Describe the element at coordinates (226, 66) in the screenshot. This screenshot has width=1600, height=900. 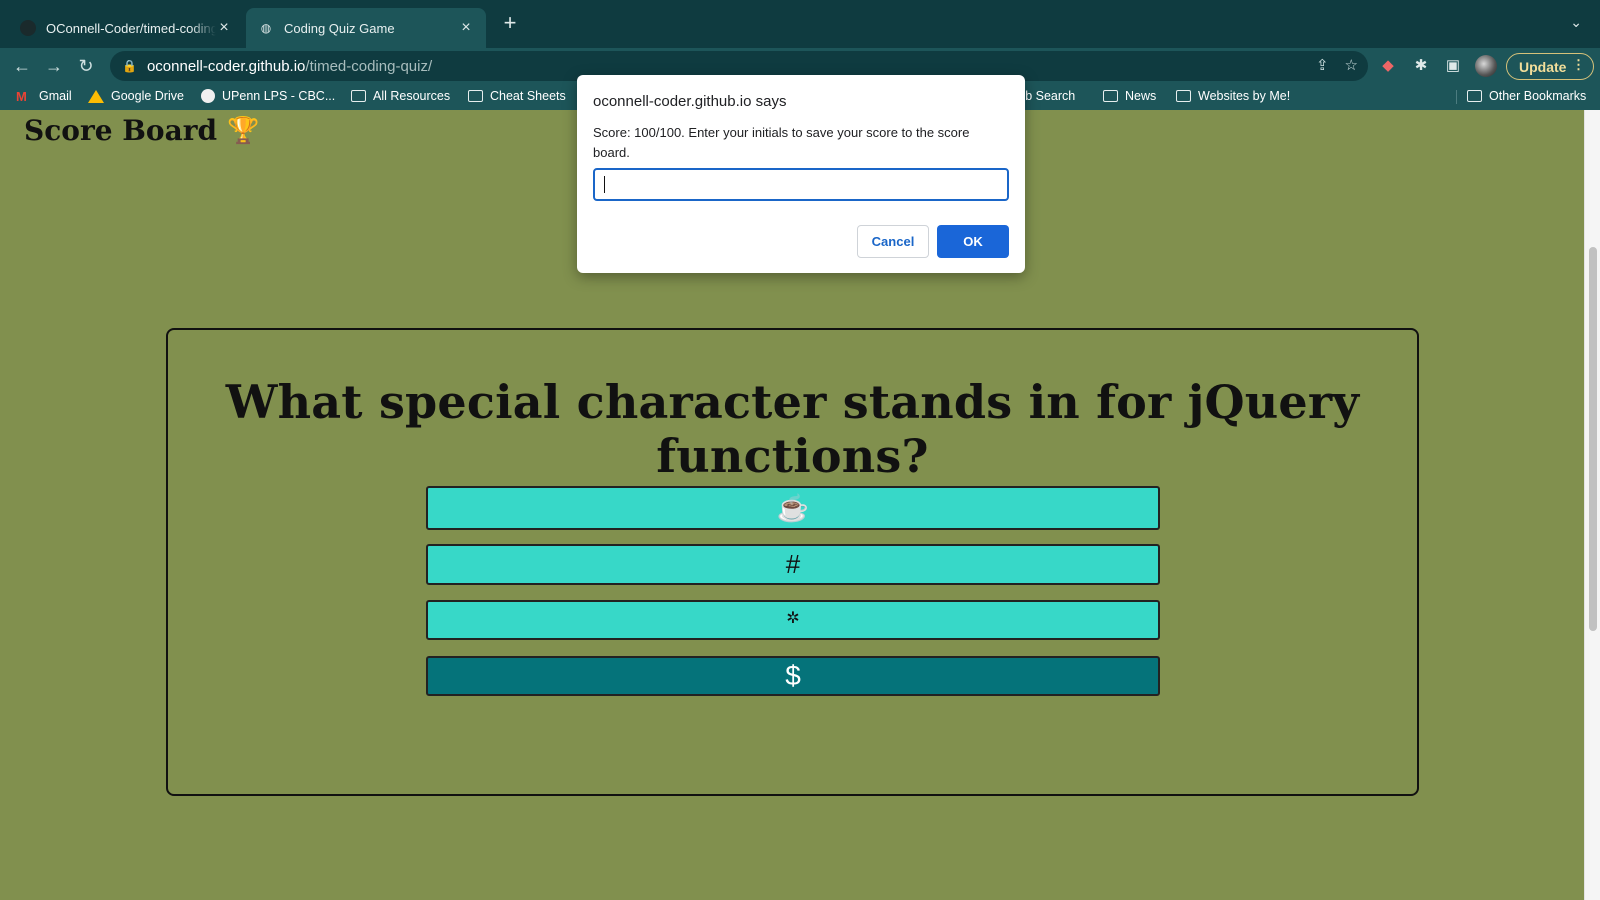
I see `url-host: oconnell-coder.github.io` at that location.